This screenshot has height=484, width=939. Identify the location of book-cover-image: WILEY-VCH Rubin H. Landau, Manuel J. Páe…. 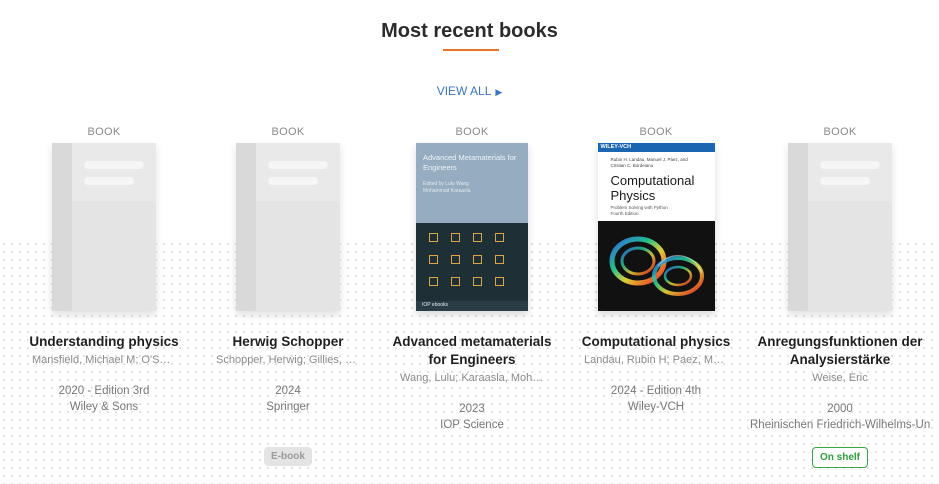
(656, 227).